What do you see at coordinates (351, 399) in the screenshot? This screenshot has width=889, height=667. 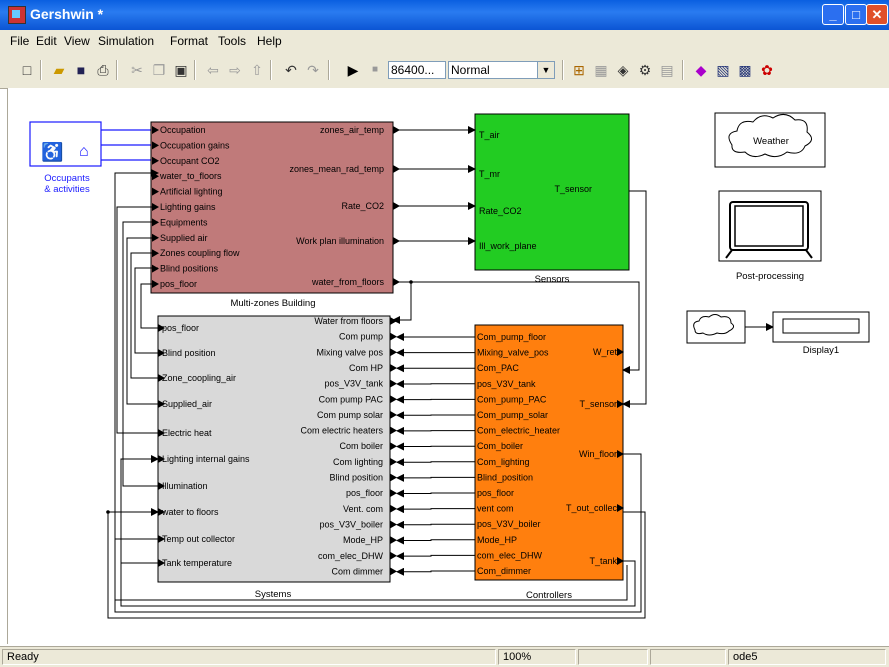 I see `systems-output-port: Com pump PAC` at bounding box center [351, 399].